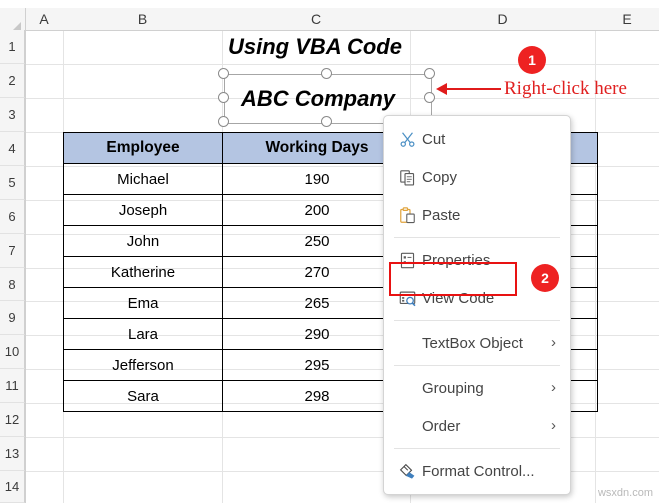  What do you see at coordinates (12, 318) in the screenshot?
I see `row-header-9: 9` at bounding box center [12, 318].